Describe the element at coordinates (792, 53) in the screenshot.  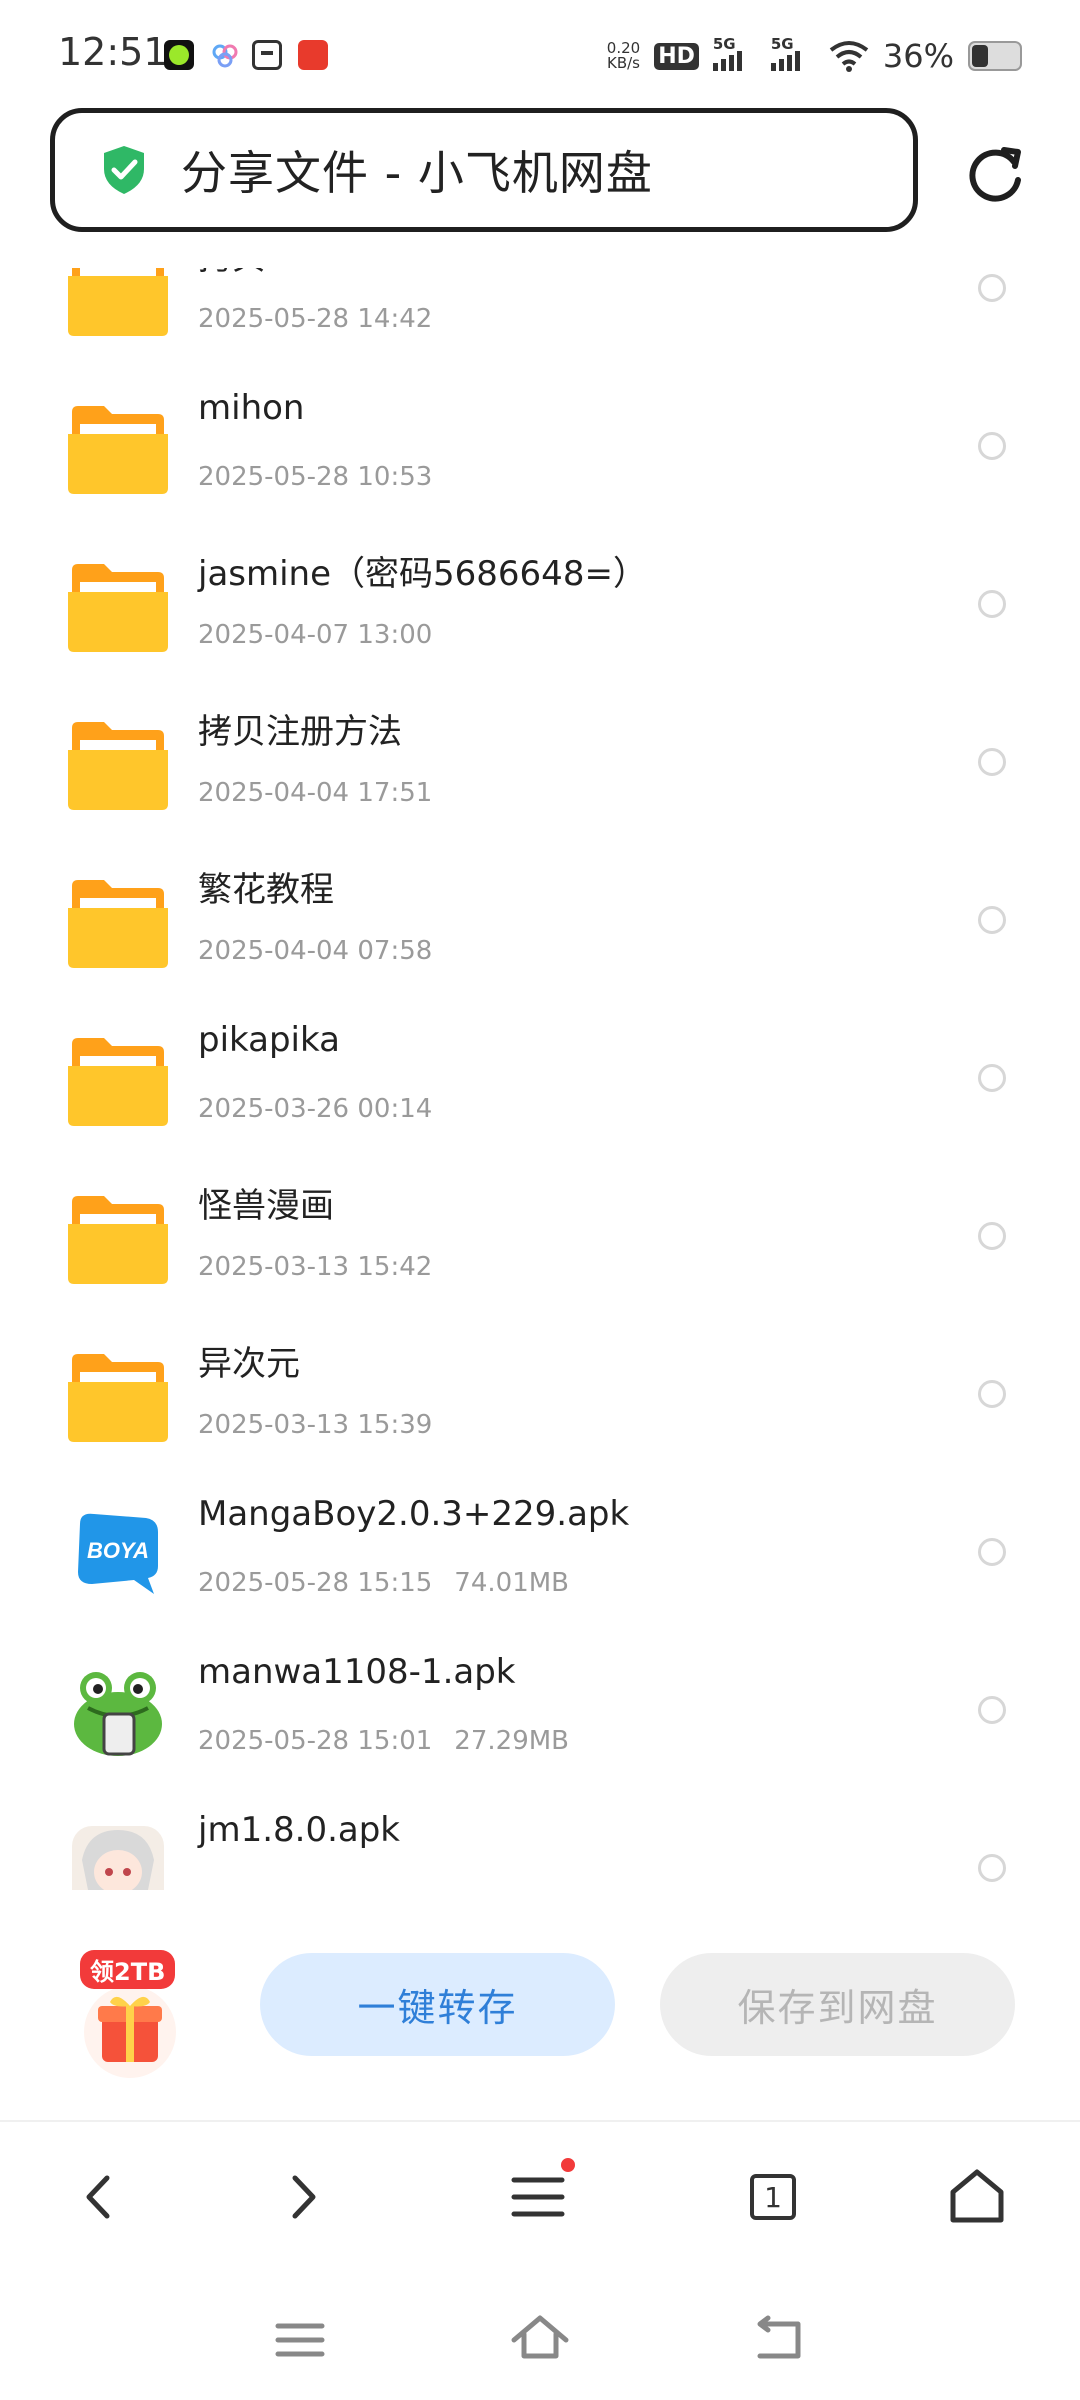
I see `signal-5g-icon-2: 5G` at that location.